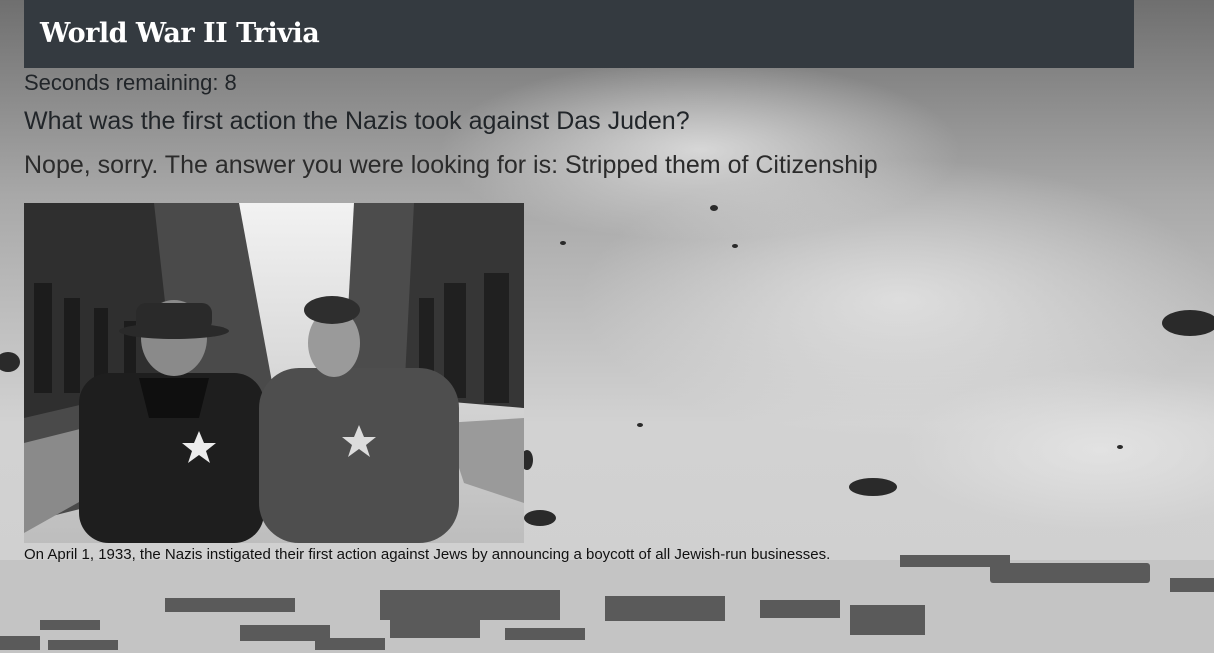  Describe the element at coordinates (130, 82) in the screenshot. I see `countdown-timer: Seconds remaining: 8` at that location.